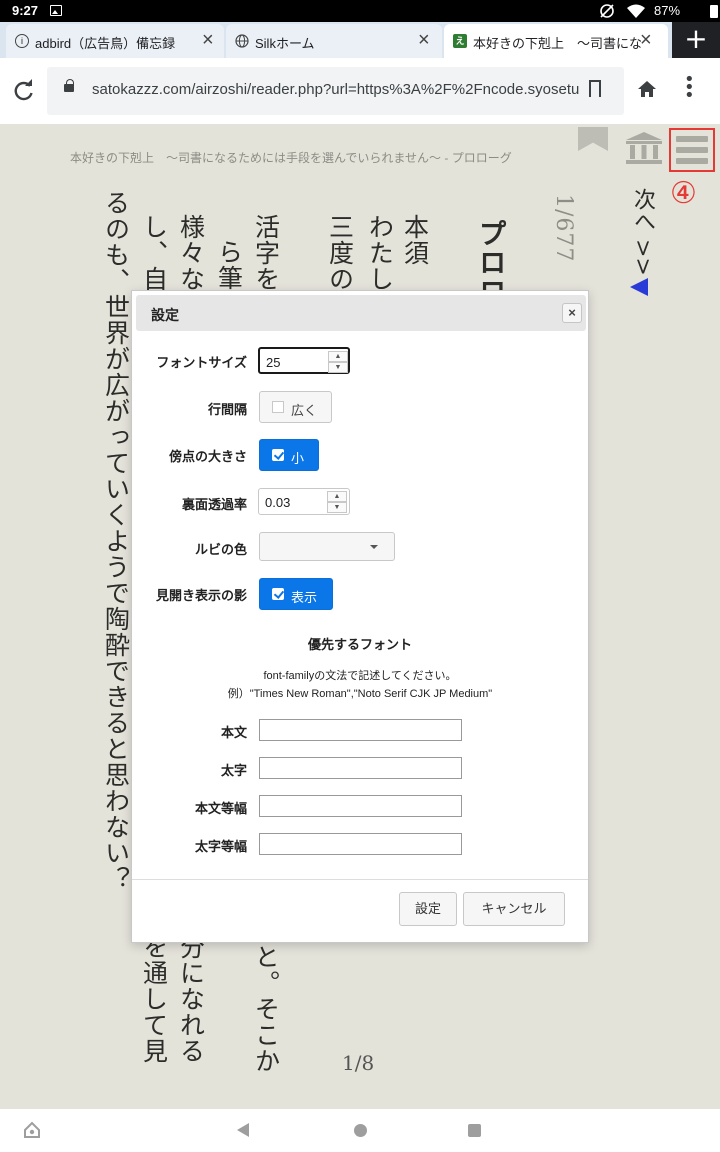 The image size is (720, 1152). Describe the element at coordinates (207, 456) in the screenshot. I see `emphasis-size-label: 傍点の大きさ` at that location.